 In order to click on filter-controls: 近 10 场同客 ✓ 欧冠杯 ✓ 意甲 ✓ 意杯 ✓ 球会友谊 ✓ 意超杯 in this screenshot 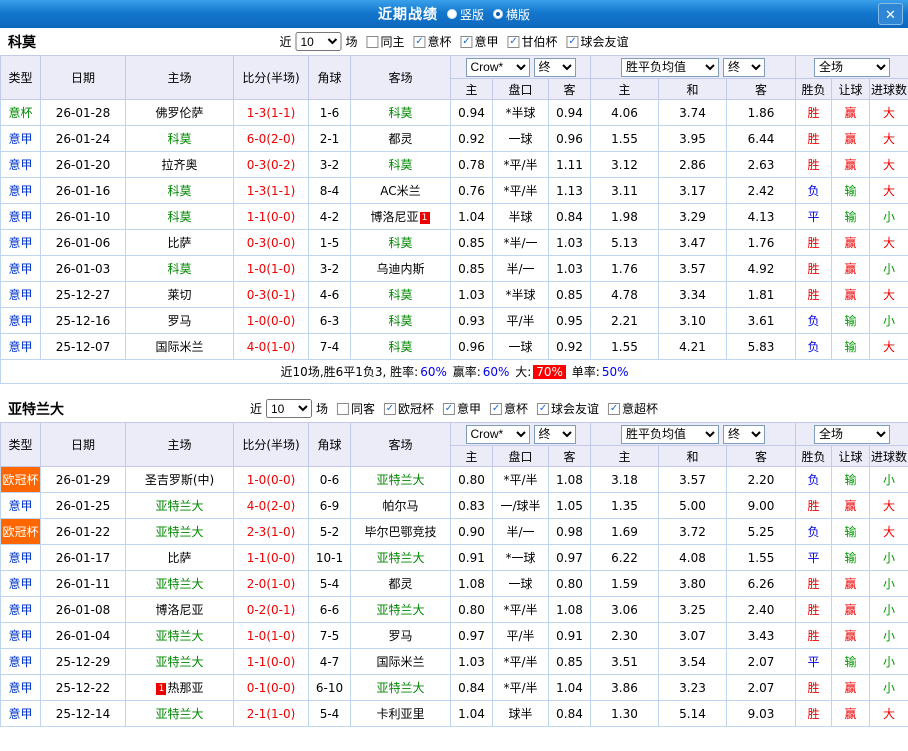, I will do `click(454, 408)`.